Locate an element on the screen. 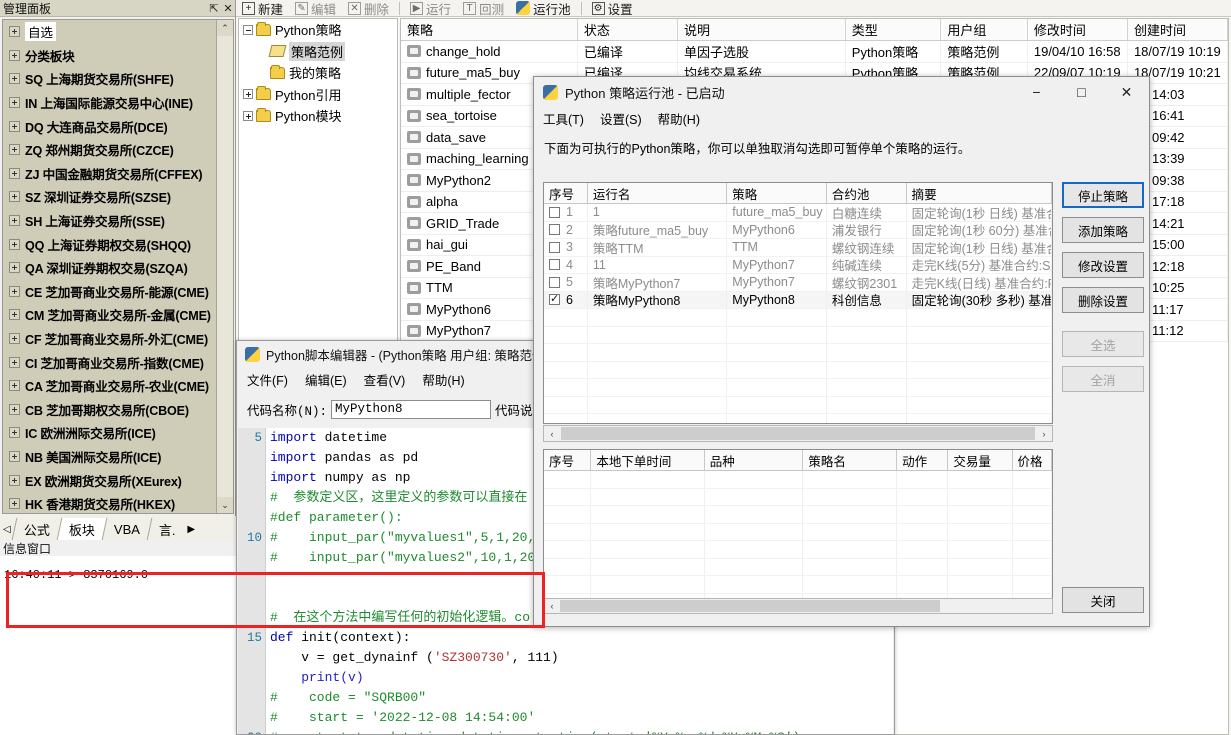 The height and width of the screenshot is (735, 1231). market-tree-item: IN 上海国际能源交易中心(INE) is located at coordinates (110, 103).